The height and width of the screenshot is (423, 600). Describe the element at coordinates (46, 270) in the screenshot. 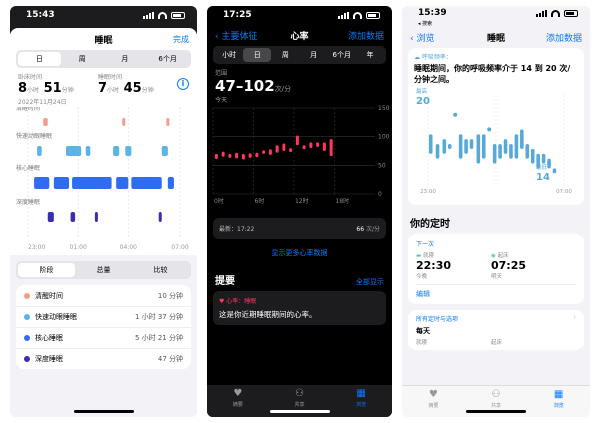

I see `tab-stages: 阶段` at that location.